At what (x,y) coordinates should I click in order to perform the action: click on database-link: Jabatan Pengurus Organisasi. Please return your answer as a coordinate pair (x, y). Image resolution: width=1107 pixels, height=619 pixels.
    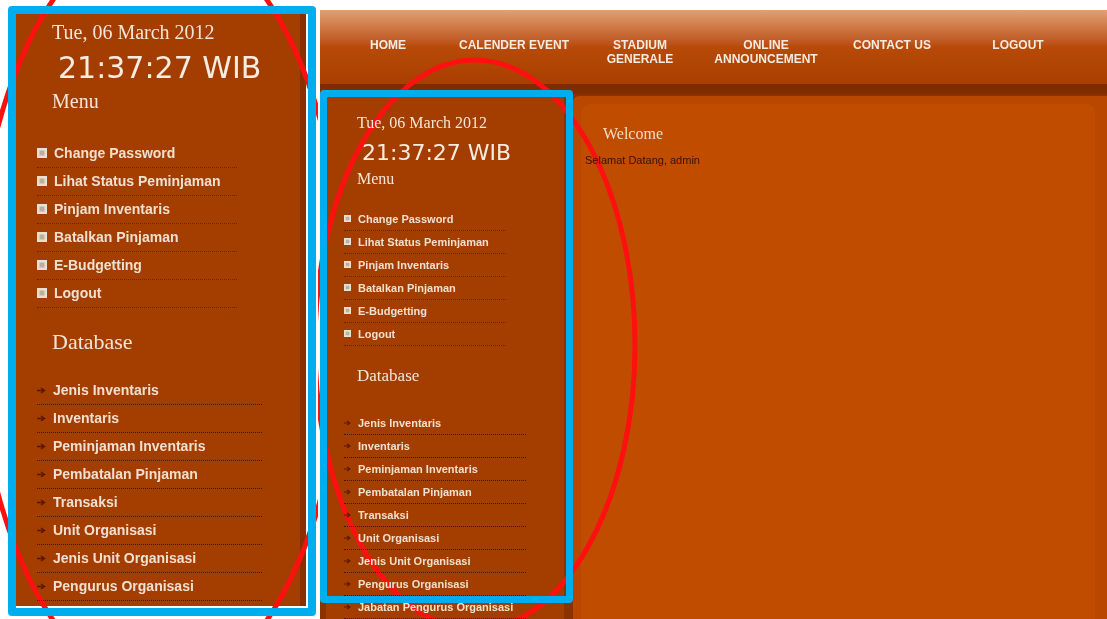
    Looking at the image, I should click on (435, 607).